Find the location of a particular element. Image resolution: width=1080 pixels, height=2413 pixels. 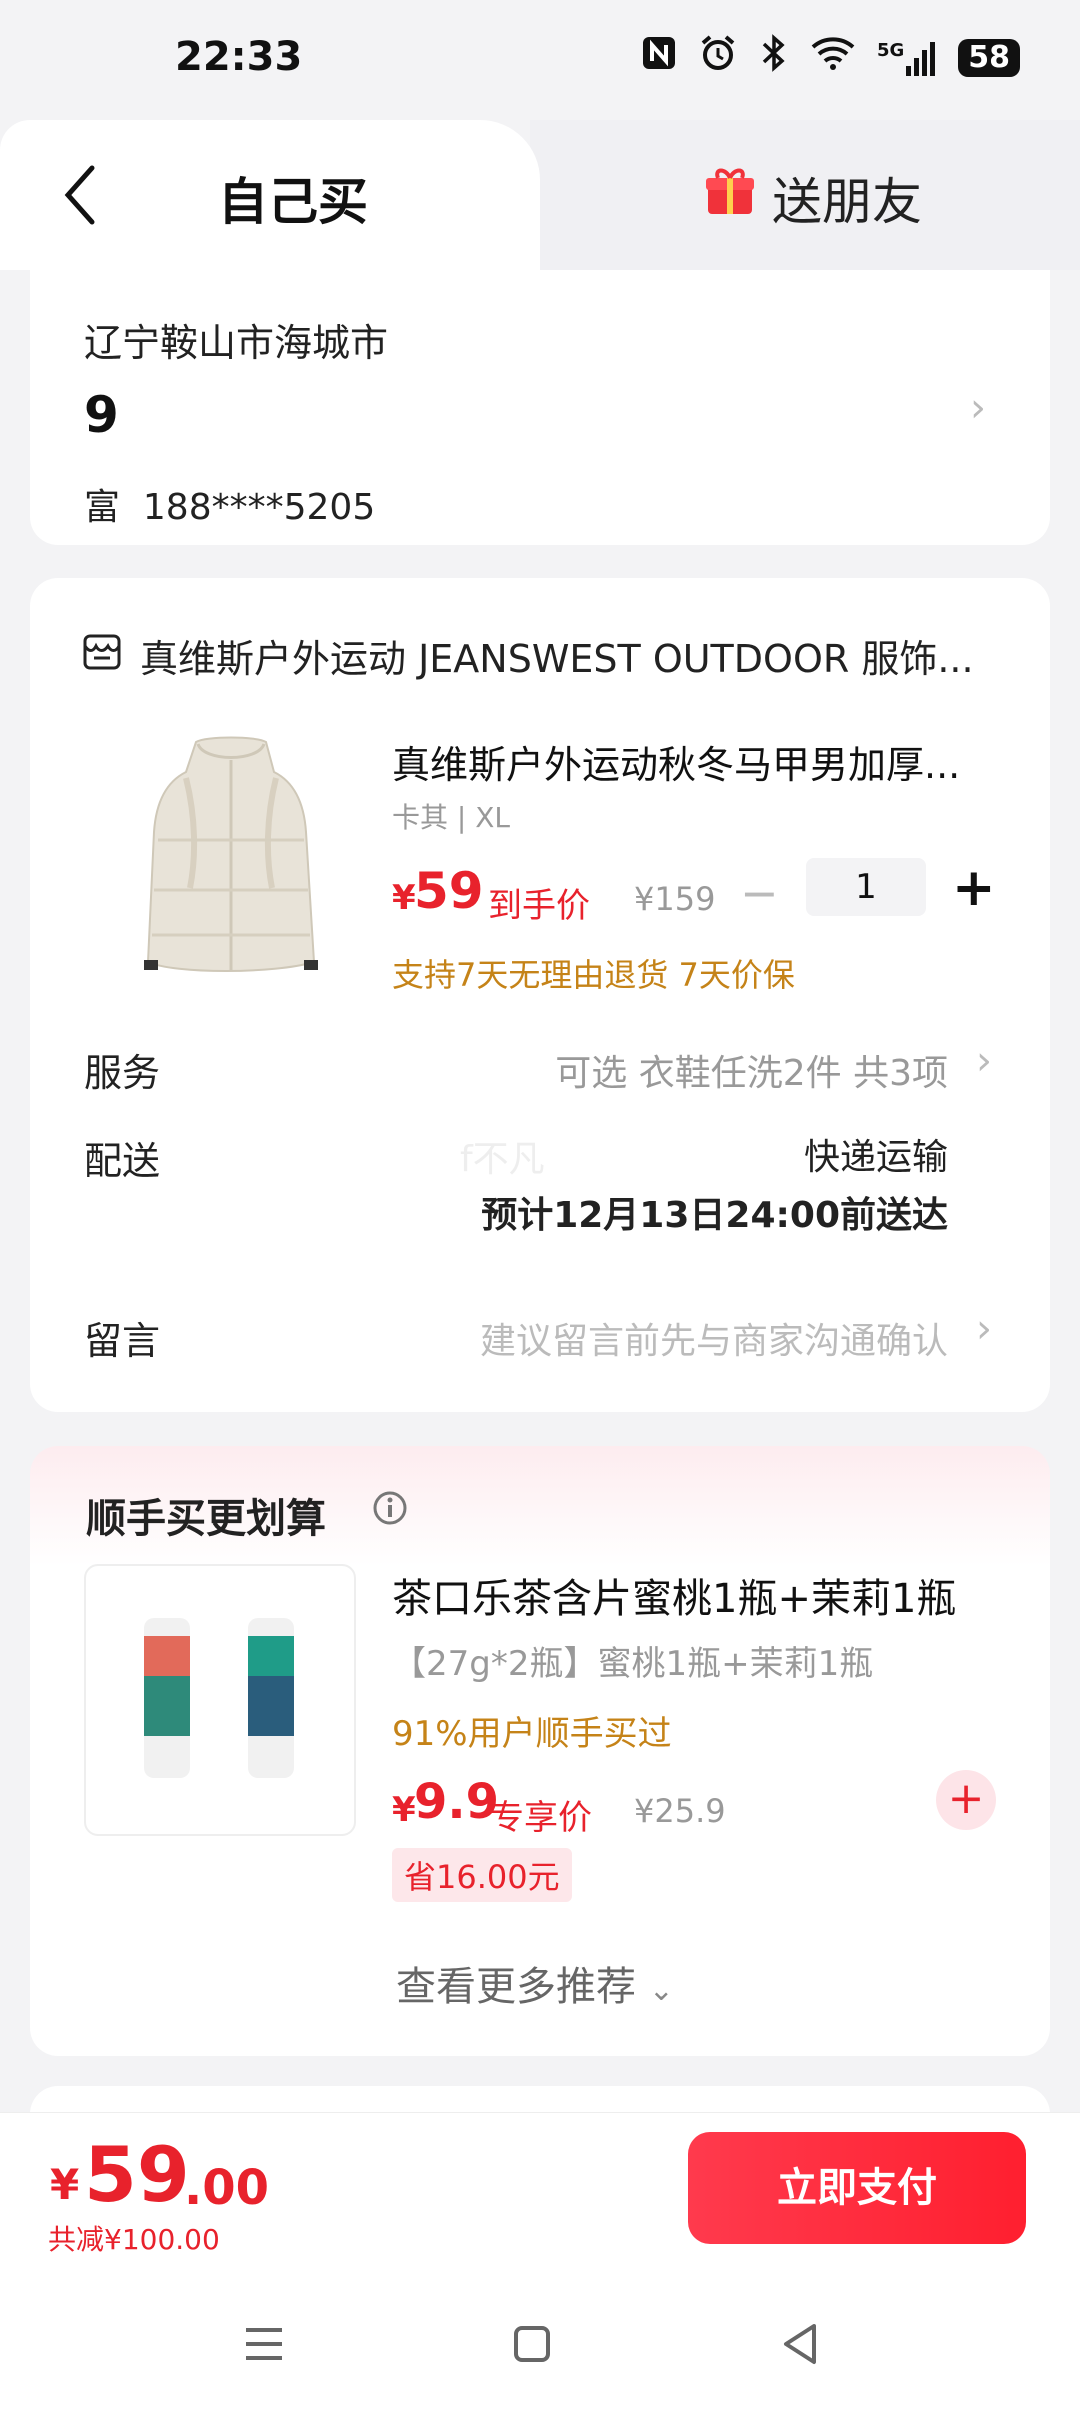

recommend-item-image is located at coordinates (220, 1700).